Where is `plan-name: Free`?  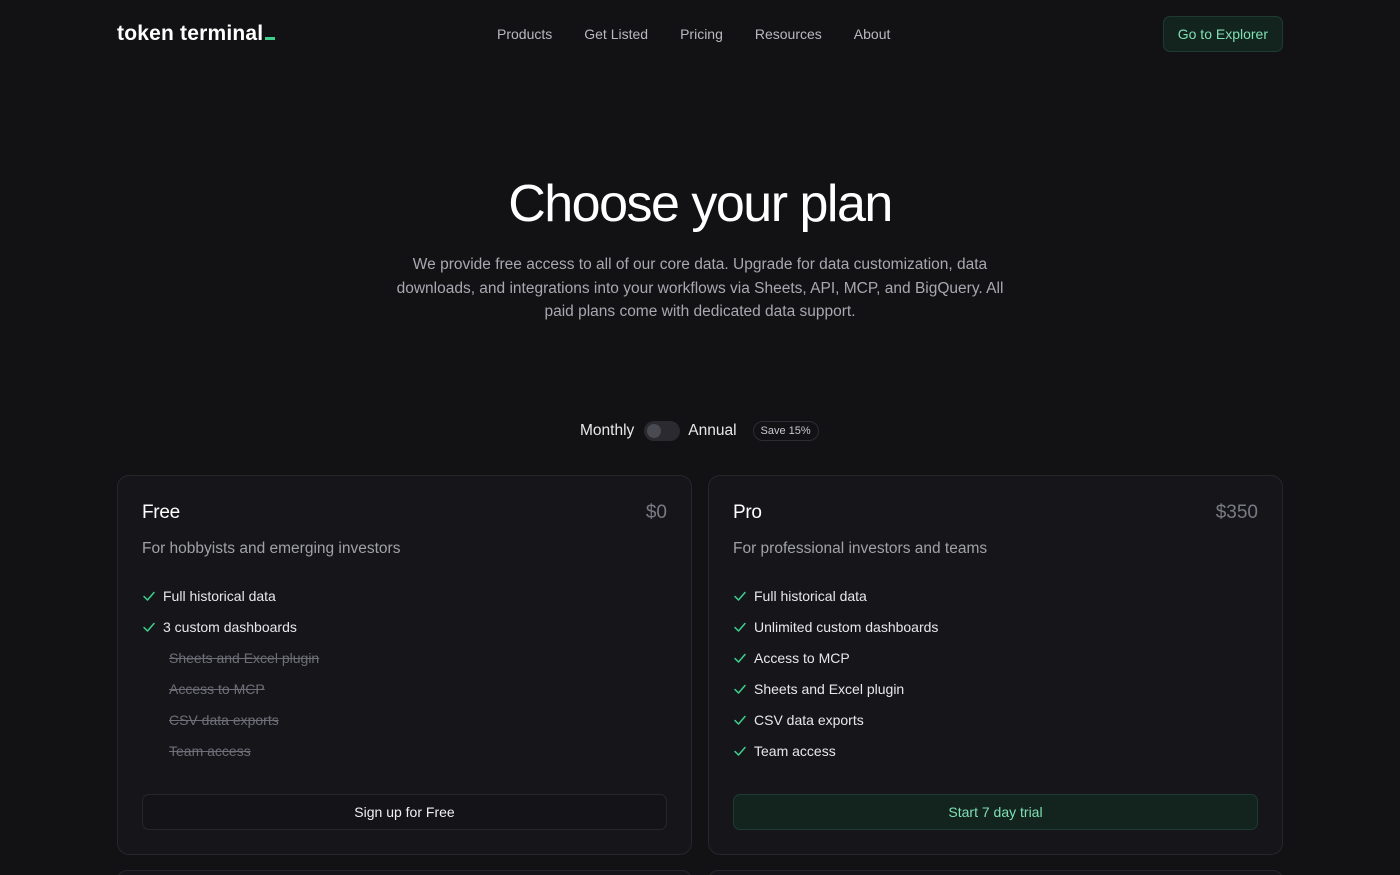
plan-name: Free is located at coordinates (161, 512).